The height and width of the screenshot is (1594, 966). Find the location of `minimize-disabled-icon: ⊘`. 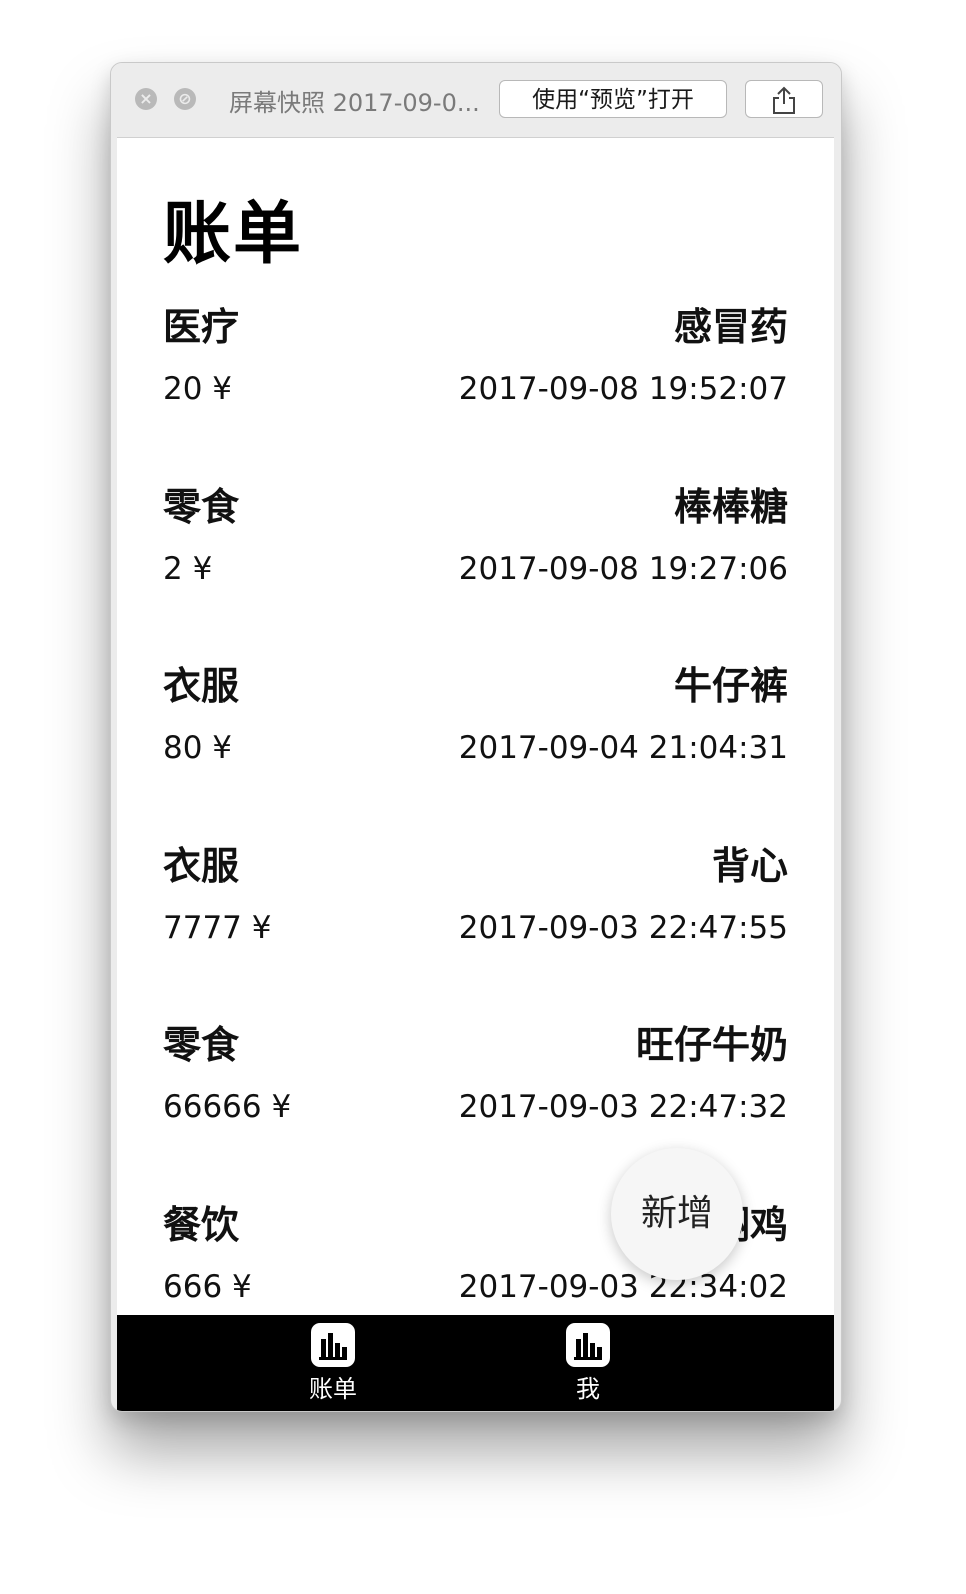

minimize-disabled-icon: ⊘ is located at coordinates (185, 99).